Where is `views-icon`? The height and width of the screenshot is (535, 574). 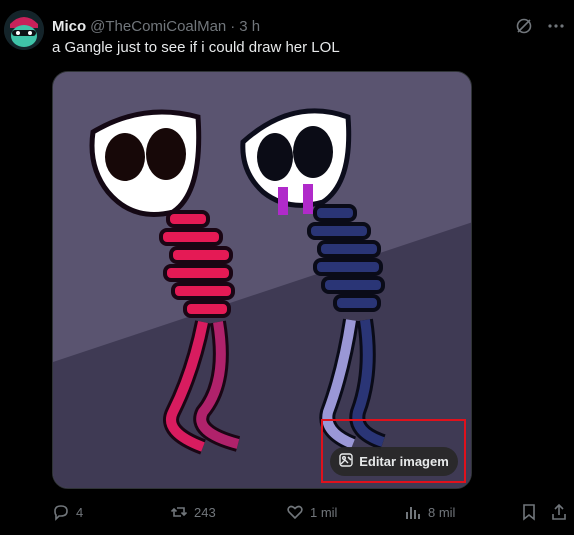 views-icon is located at coordinates (413, 512).